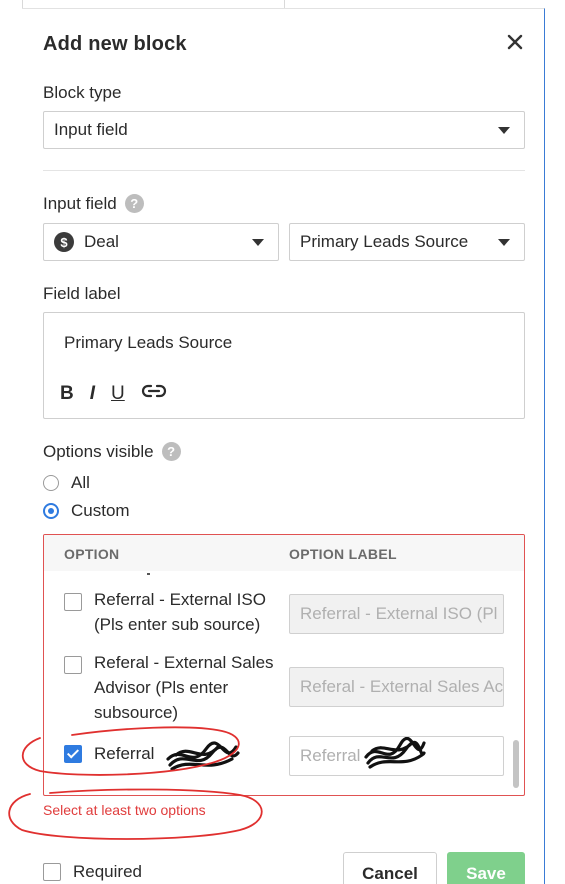 The width and height of the screenshot is (565, 884). Describe the element at coordinates (82, 293) in the screenshot. I see `field-label-heading: Field label` at that location.